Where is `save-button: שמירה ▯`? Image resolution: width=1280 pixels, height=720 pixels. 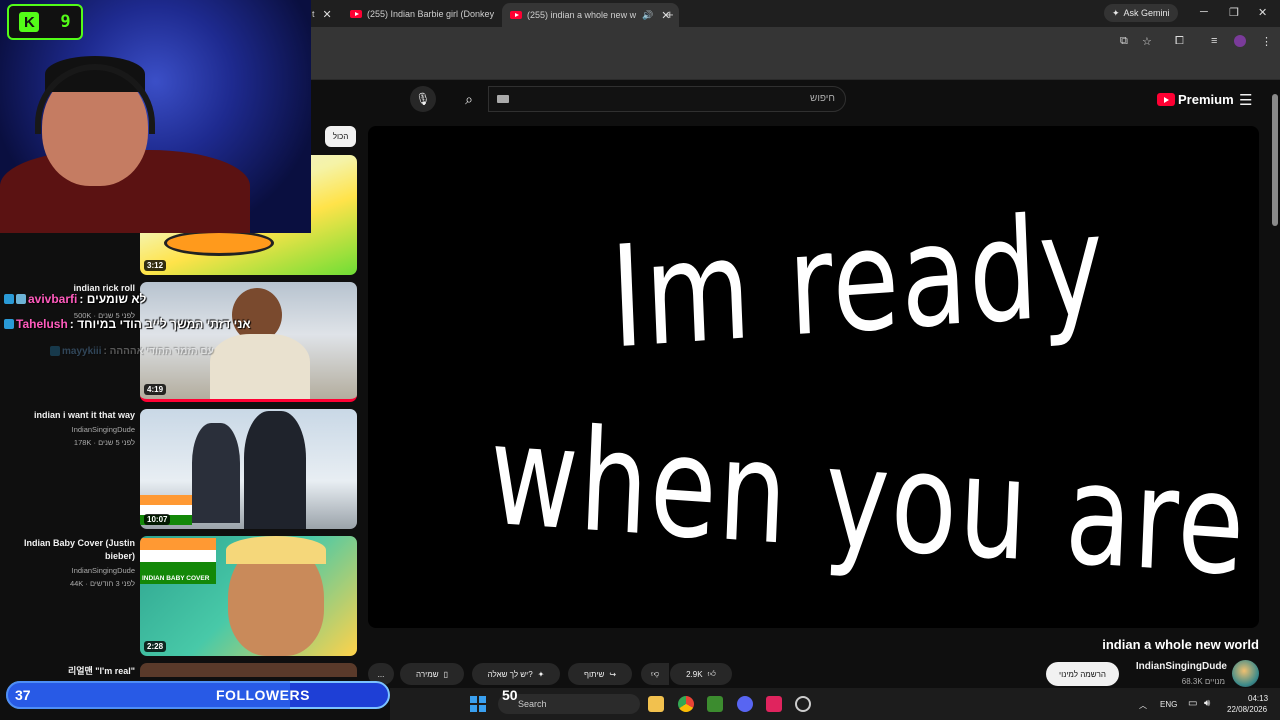
save-button: שמירה ▯ is located at coordinates (432, 674).